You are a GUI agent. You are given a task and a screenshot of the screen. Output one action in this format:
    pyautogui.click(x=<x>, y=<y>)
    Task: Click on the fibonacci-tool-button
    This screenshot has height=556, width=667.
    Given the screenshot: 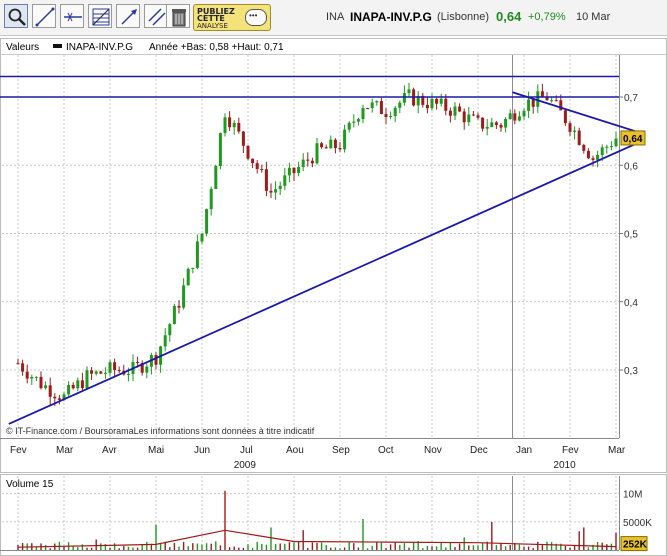 What is the action you would take?
    pyautogui.click(x=100, y=16)
    